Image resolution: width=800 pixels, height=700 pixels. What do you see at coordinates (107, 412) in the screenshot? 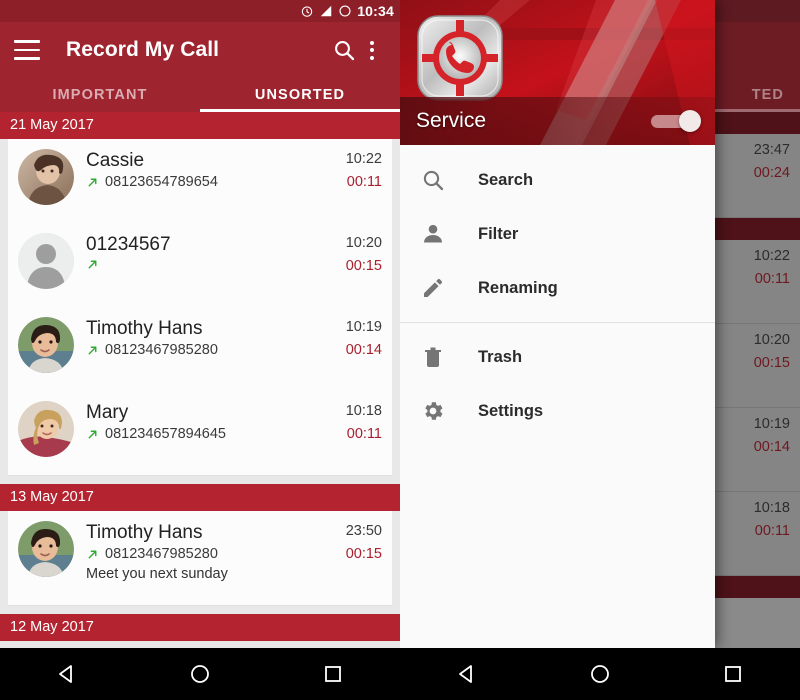
I see `contact-name: Mary` at bounding box center [107, 412].